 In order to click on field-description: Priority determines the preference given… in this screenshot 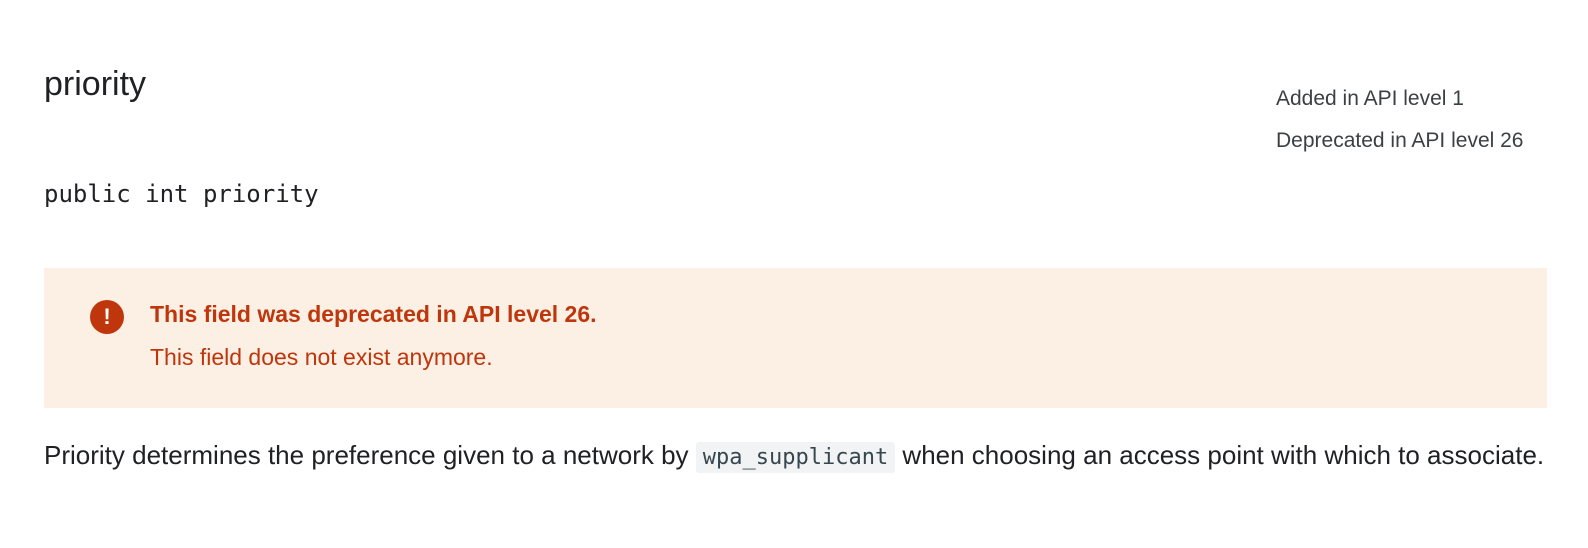, I will do `click(799, 456)`.